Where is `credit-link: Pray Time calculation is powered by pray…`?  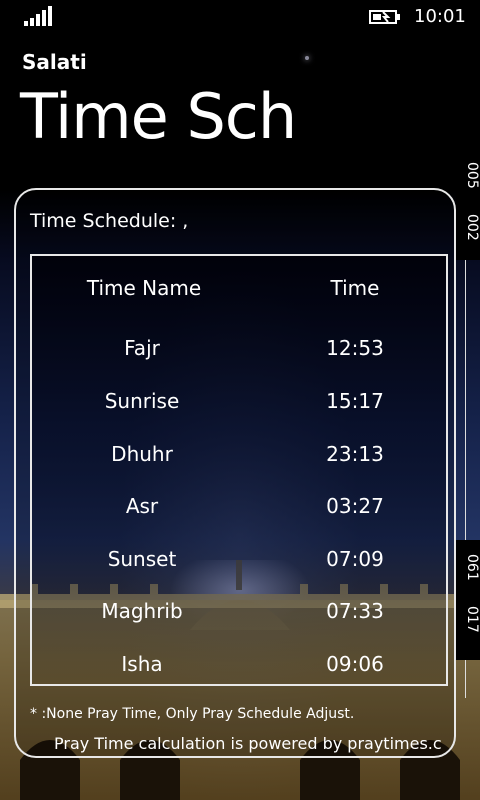
credit-link: Pray Time calculation is powered by pray… is located at coordinates (253, 743).